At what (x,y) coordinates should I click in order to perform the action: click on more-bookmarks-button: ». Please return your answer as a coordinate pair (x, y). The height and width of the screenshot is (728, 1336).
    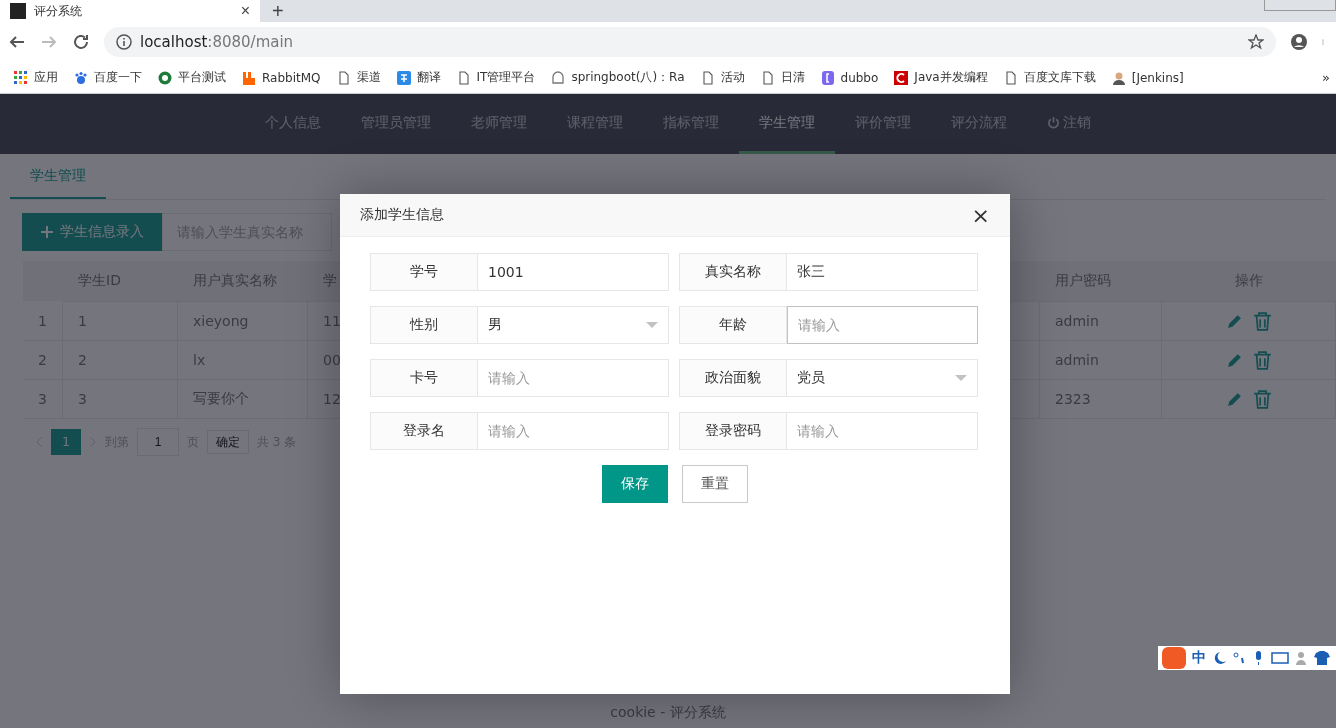
    Looking at the image, I should click on (1326, 77).